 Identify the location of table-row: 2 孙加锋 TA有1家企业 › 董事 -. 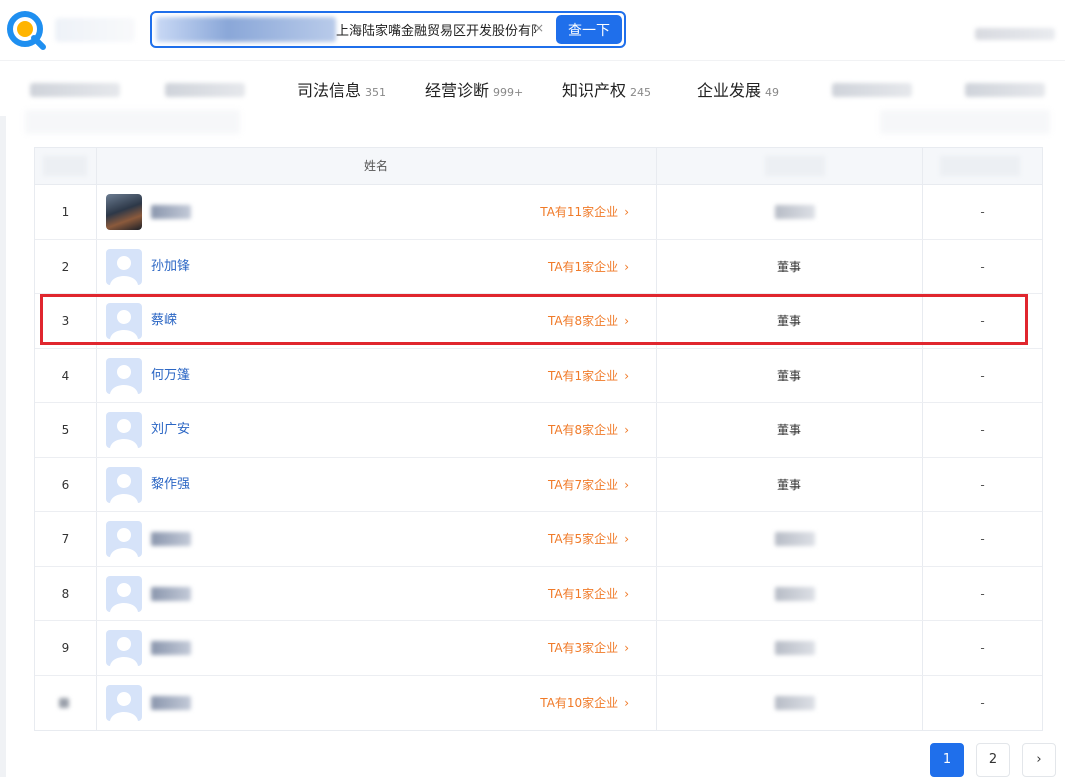
(538, 266).